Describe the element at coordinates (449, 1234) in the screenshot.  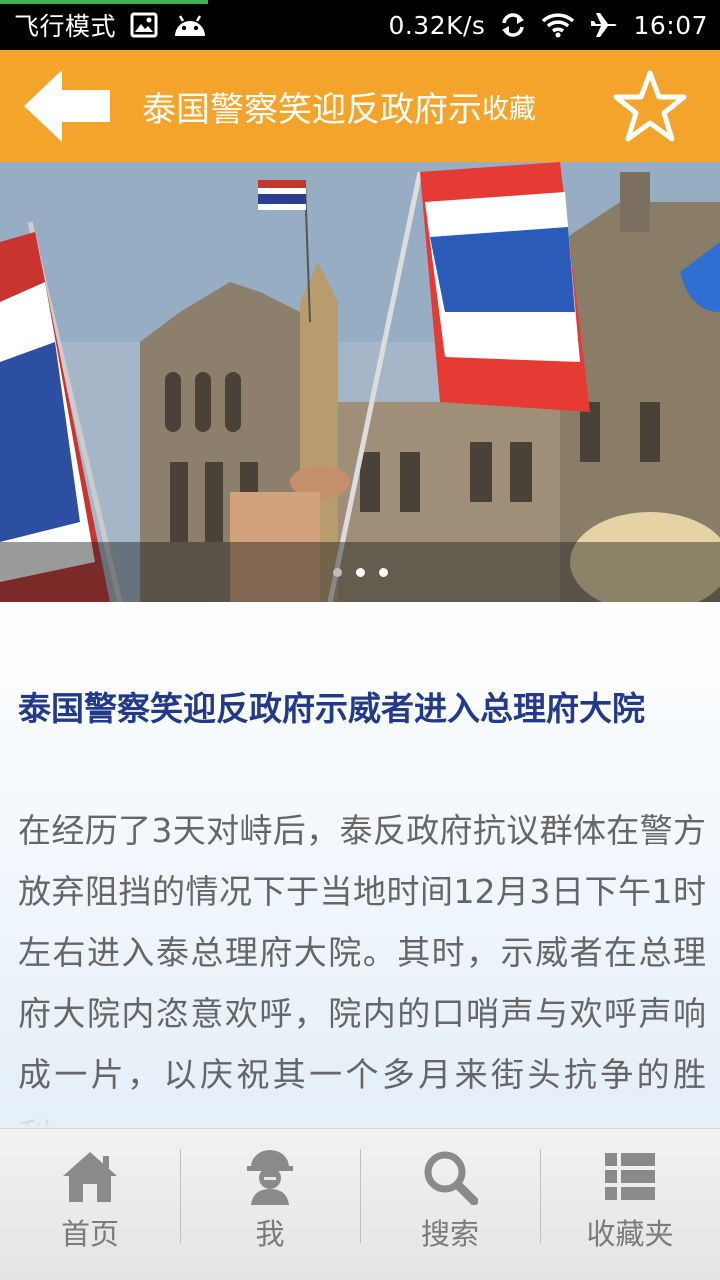
I see `nav-search-label: 搜索` at that location.